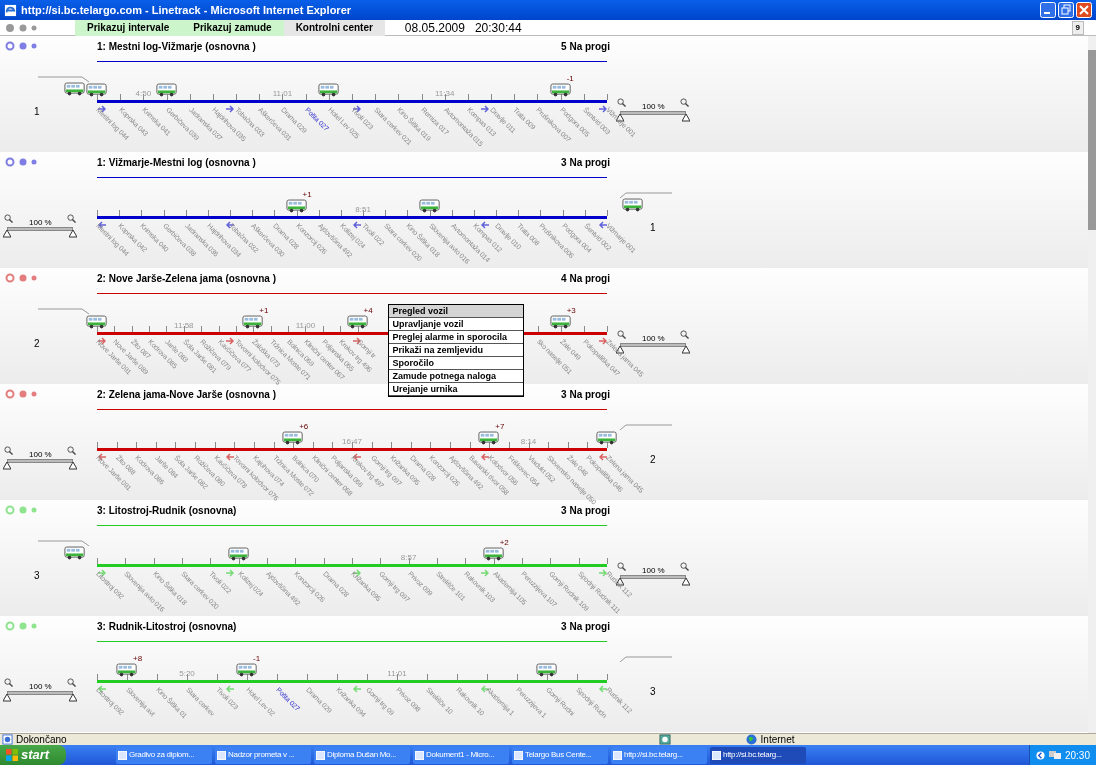 This screenshot has width=1096, height=765. I want to click on globe-icon, so click(751, 739).